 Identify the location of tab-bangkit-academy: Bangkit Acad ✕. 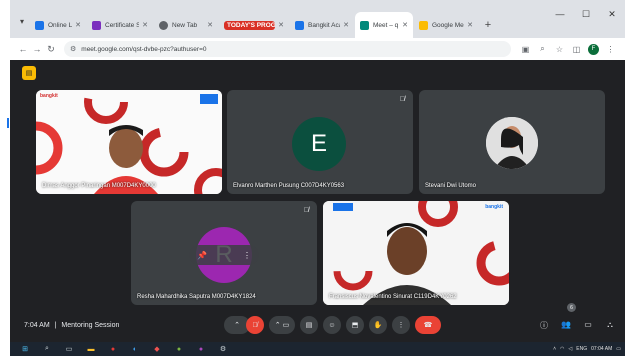
(322, 25).